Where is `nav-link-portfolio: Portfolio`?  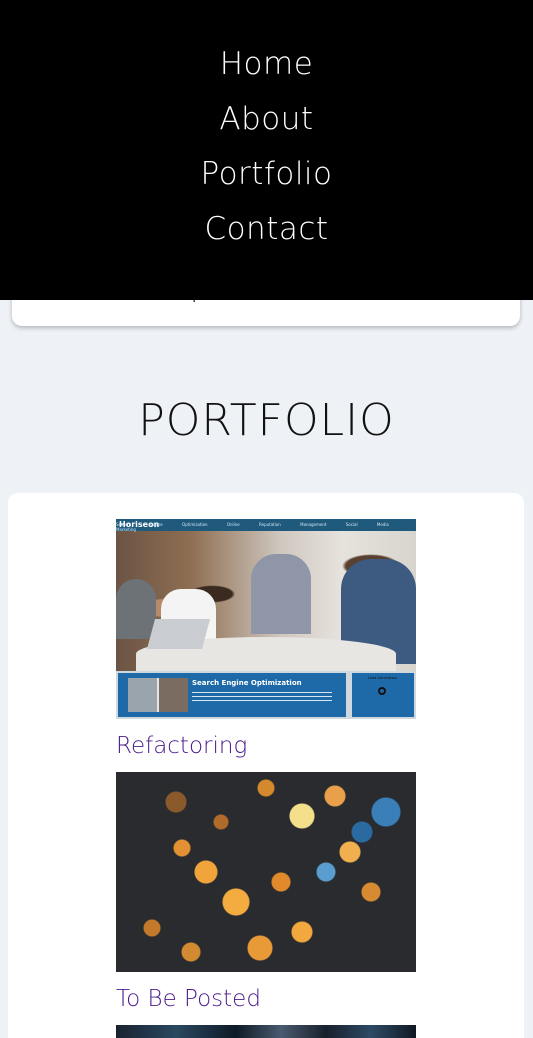 nav-link-portfolio: Portfolio is located at coordinates (266, 174).